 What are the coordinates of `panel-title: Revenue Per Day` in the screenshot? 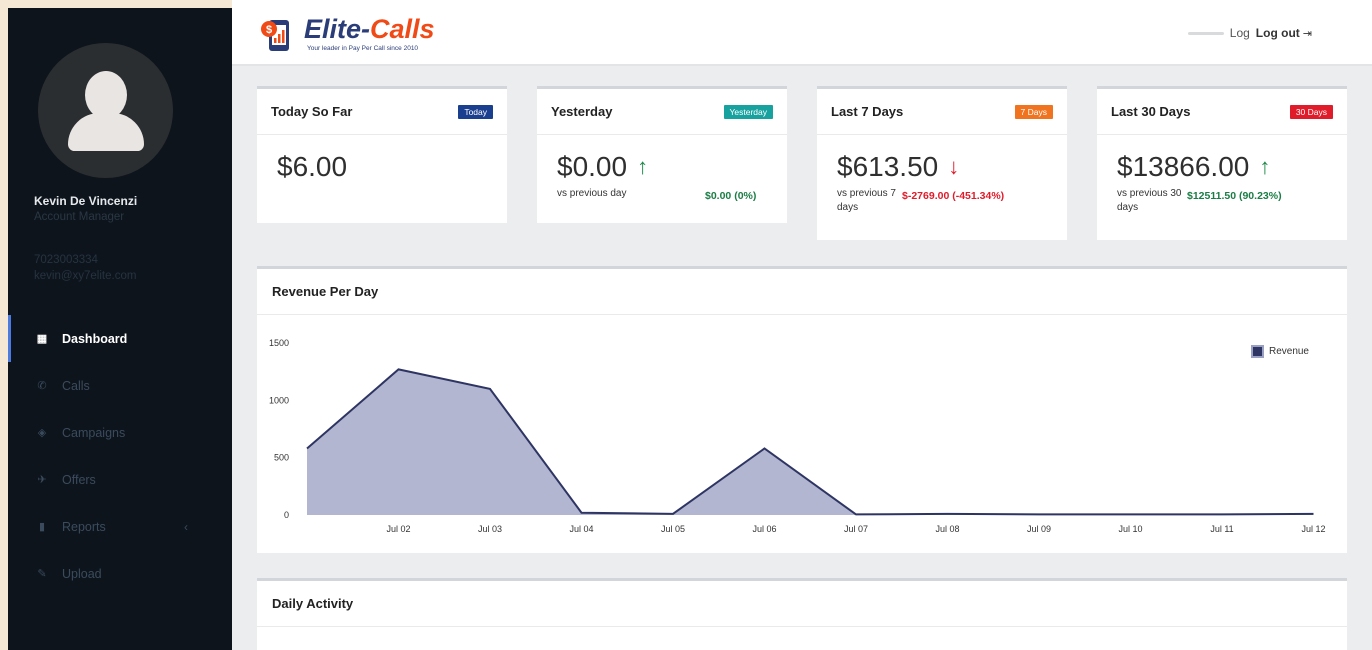 It's located at (802, 292).